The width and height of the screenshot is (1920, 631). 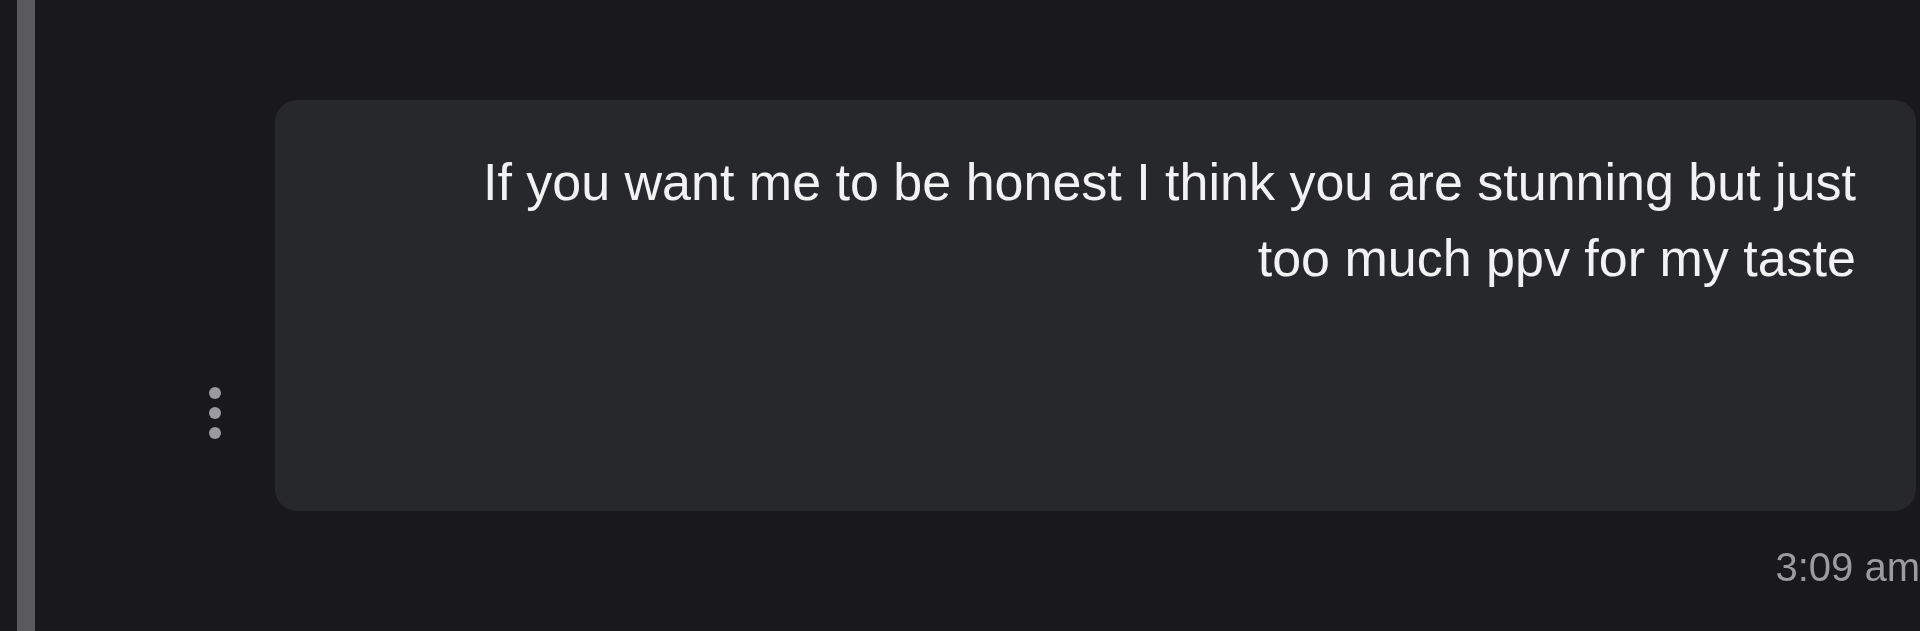 What do you see at coordinates (1847, 567) in the screenshot?
I see `message-time: 3:09 am` at bounding box center [1847, 567].